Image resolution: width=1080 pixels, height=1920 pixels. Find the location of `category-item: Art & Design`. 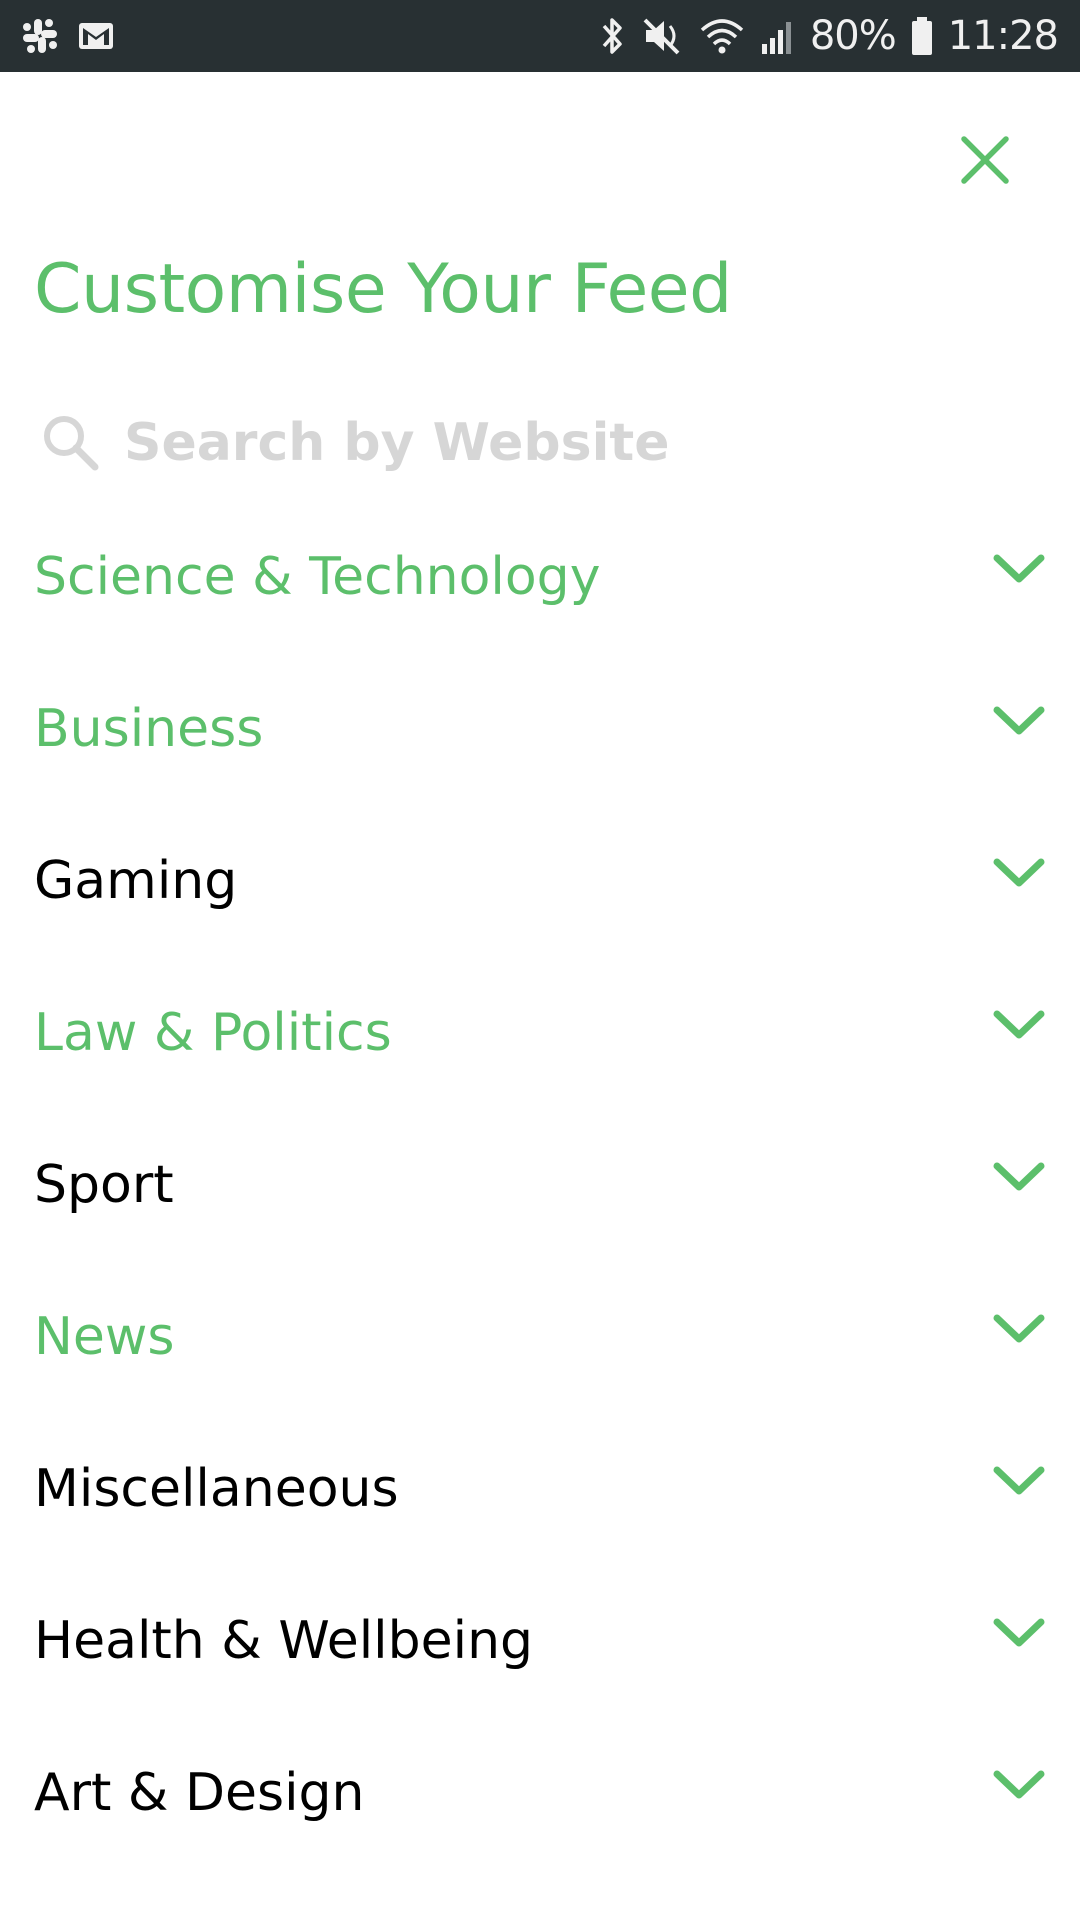

category-item: Art & Design is located at coordinates (540, 1822).